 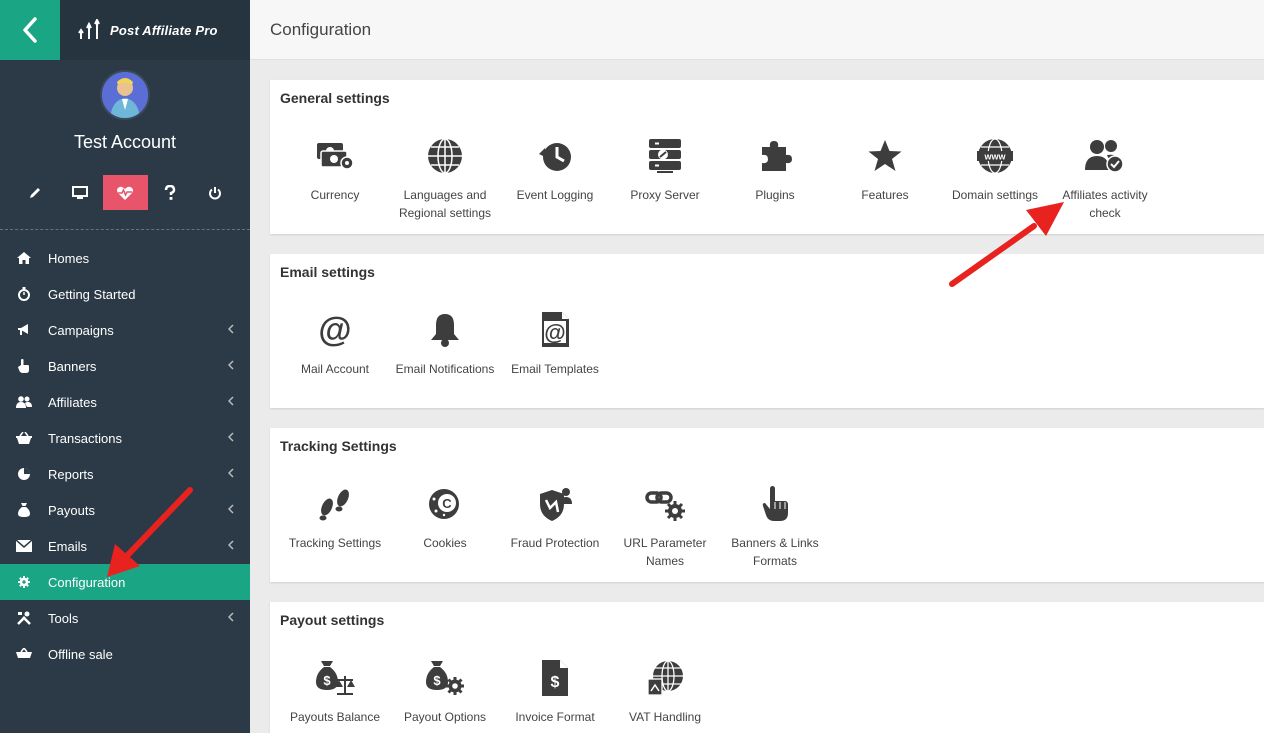 What do you see at coordinates (125, 192) in the screenshot?
I see `health-button` at bounding box center [125, 192].